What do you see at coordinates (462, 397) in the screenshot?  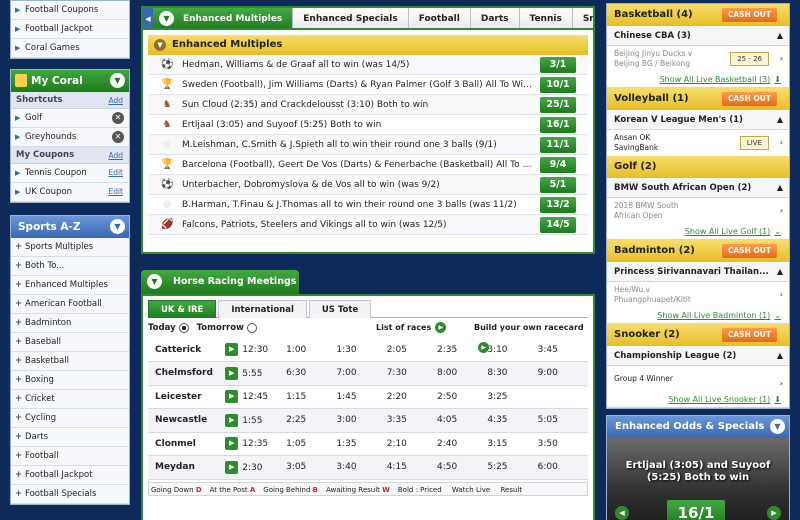 I see `race-time: 2:50` at bounding box center [462, 397].